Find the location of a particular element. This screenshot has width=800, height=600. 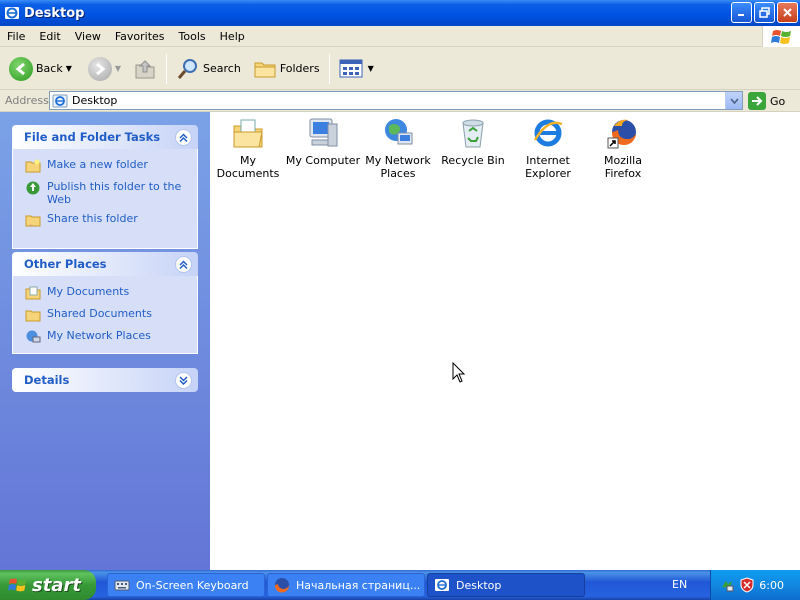

up-folder-icon is located at coordinates (145, 68).